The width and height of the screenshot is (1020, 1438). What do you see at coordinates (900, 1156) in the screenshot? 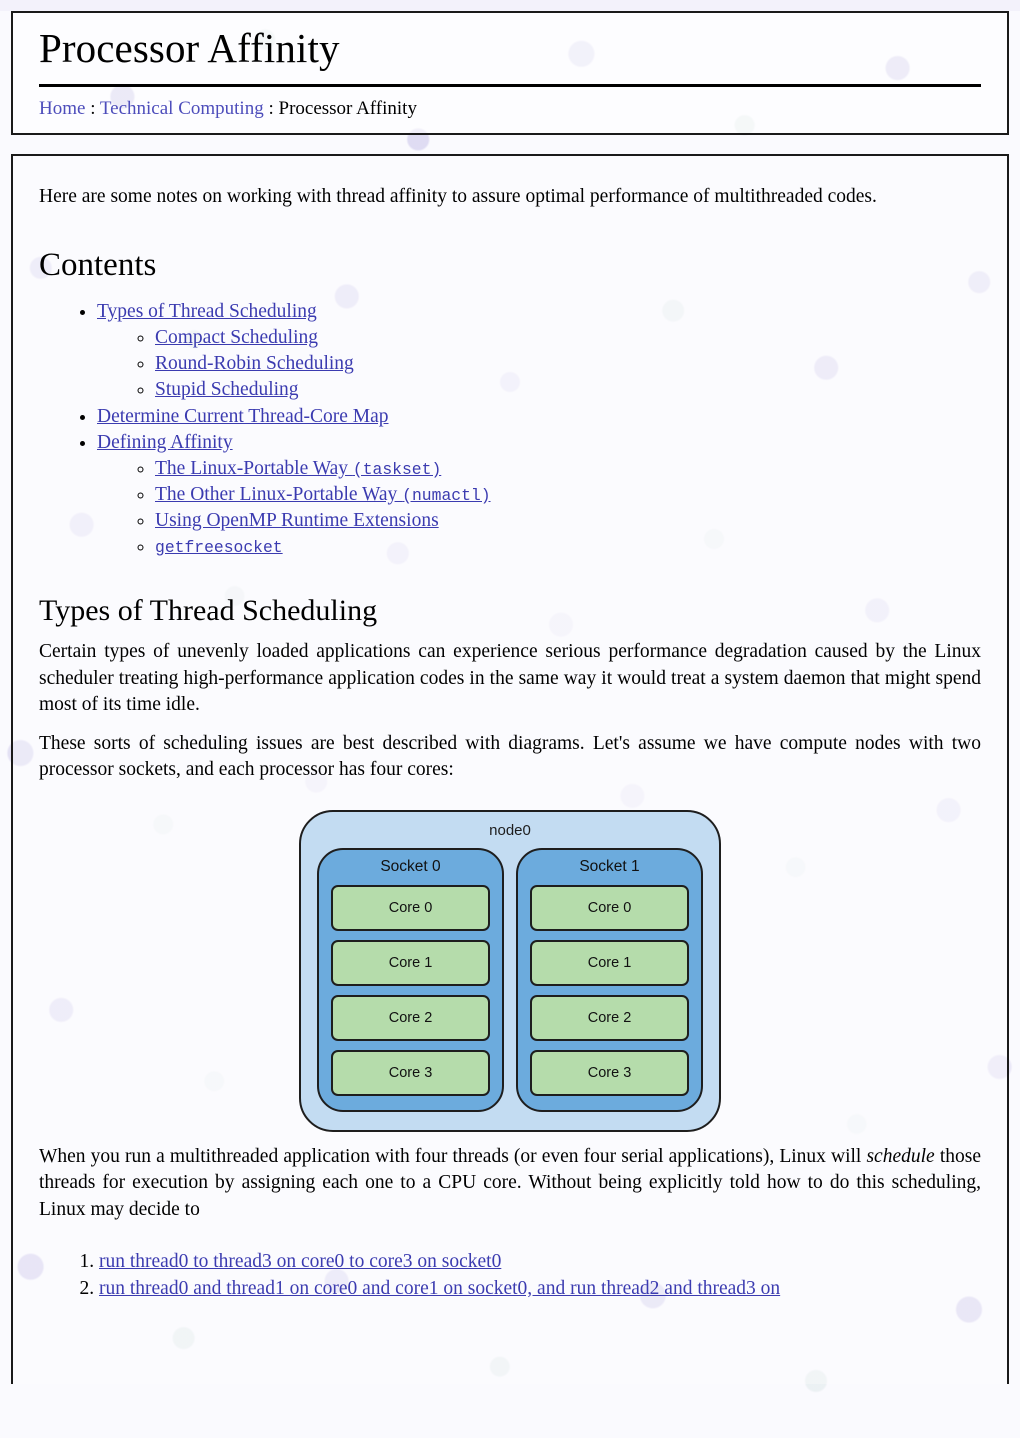
I see `after-diagram-emphasis: schedule` at bounding box center [900, 1156].